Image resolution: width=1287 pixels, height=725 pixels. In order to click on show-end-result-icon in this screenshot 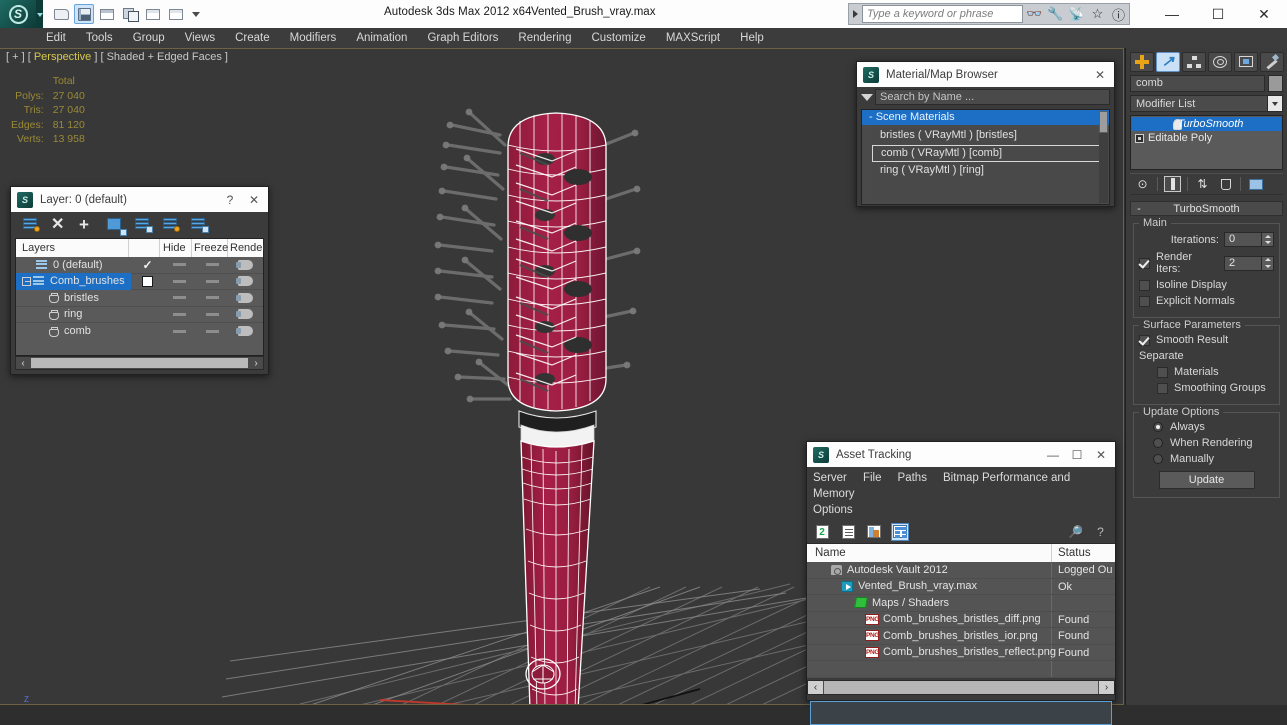, I will do `click(1172, 184)`.